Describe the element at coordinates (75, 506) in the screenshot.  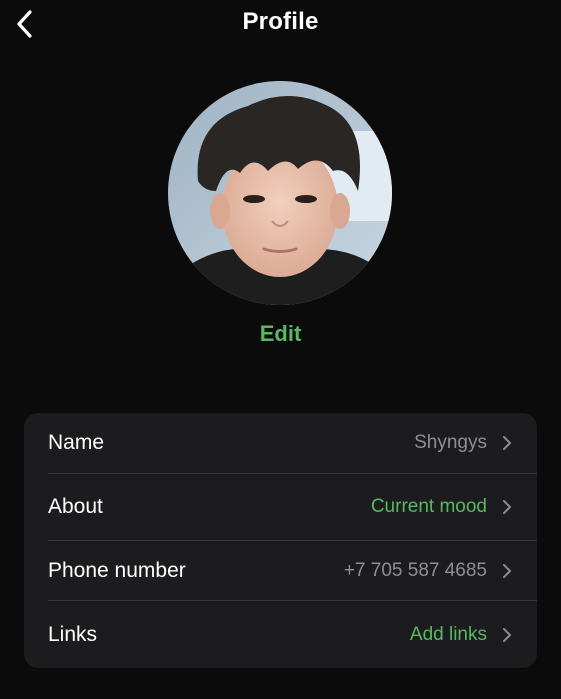
I see `row-label: About` at that location.